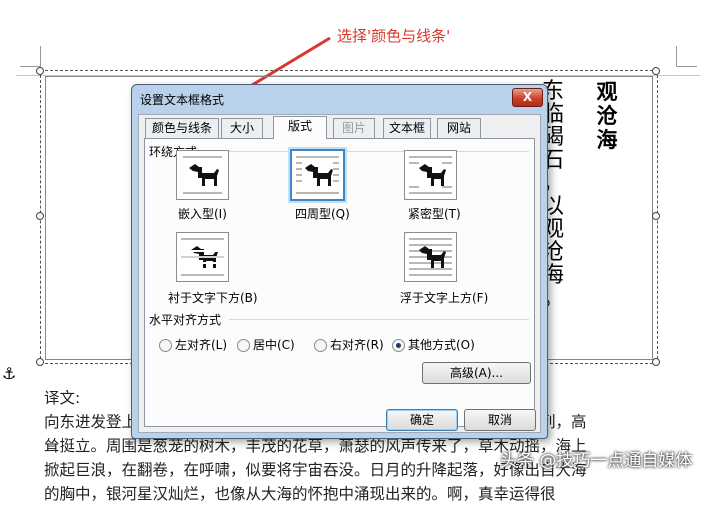 Image resolution: width=716 pixels, height=506 pixels. What do you see at coordinates (201, 344) in the screenshot?
I see `align-left-label: 左对齐(L)` at bounding box center [201, 344].